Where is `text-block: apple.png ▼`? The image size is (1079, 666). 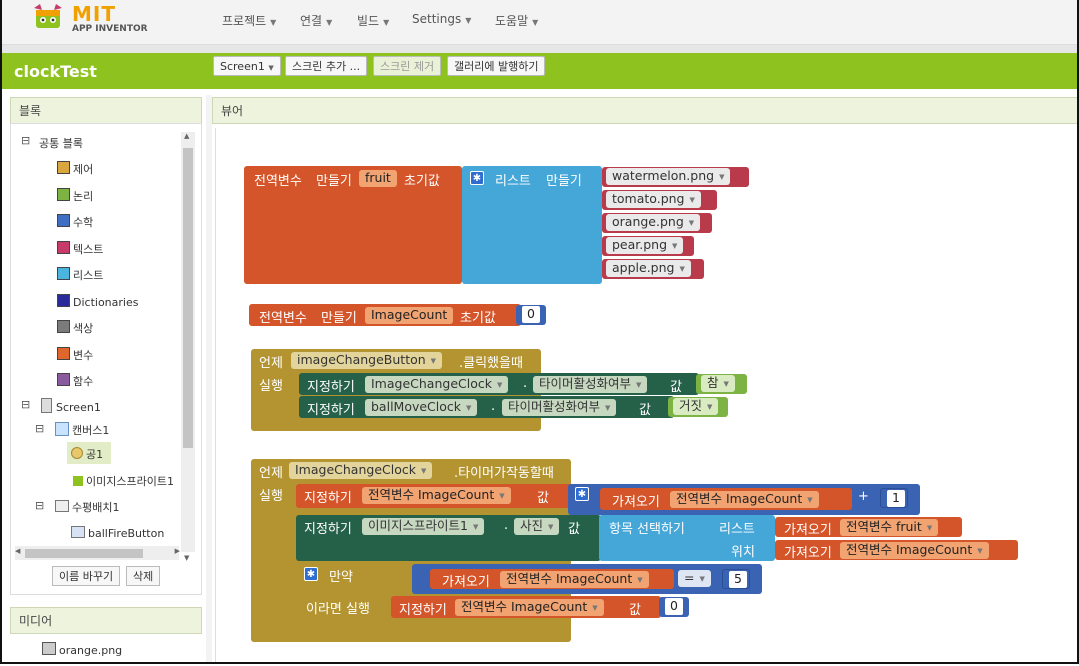
text-block: apple.png ▼ is located at coordinates (653, 269).